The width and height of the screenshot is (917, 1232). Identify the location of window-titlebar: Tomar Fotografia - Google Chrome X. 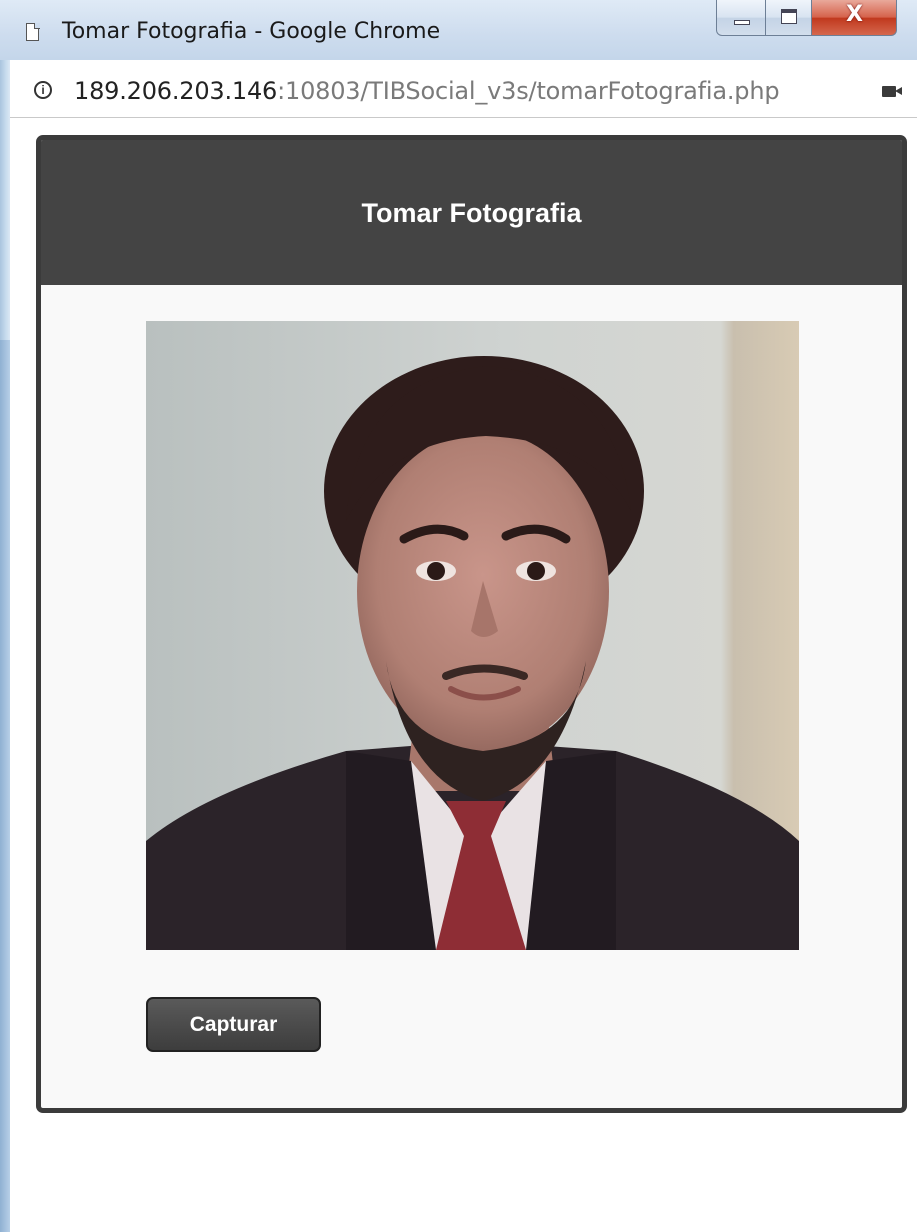
(458, 30).